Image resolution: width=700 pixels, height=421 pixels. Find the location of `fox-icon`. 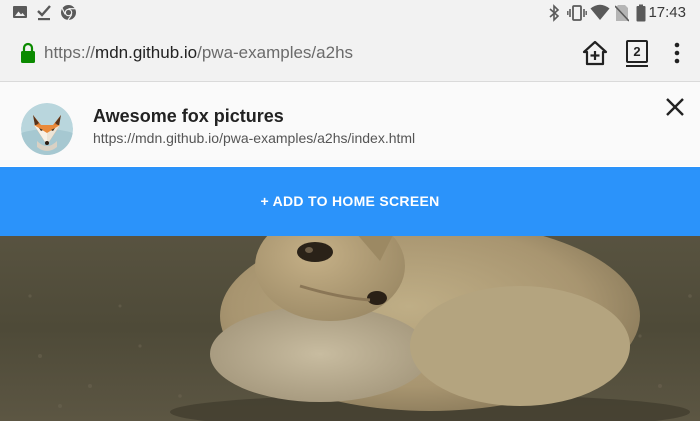

fox-icon is located at coordinates (47, 129).